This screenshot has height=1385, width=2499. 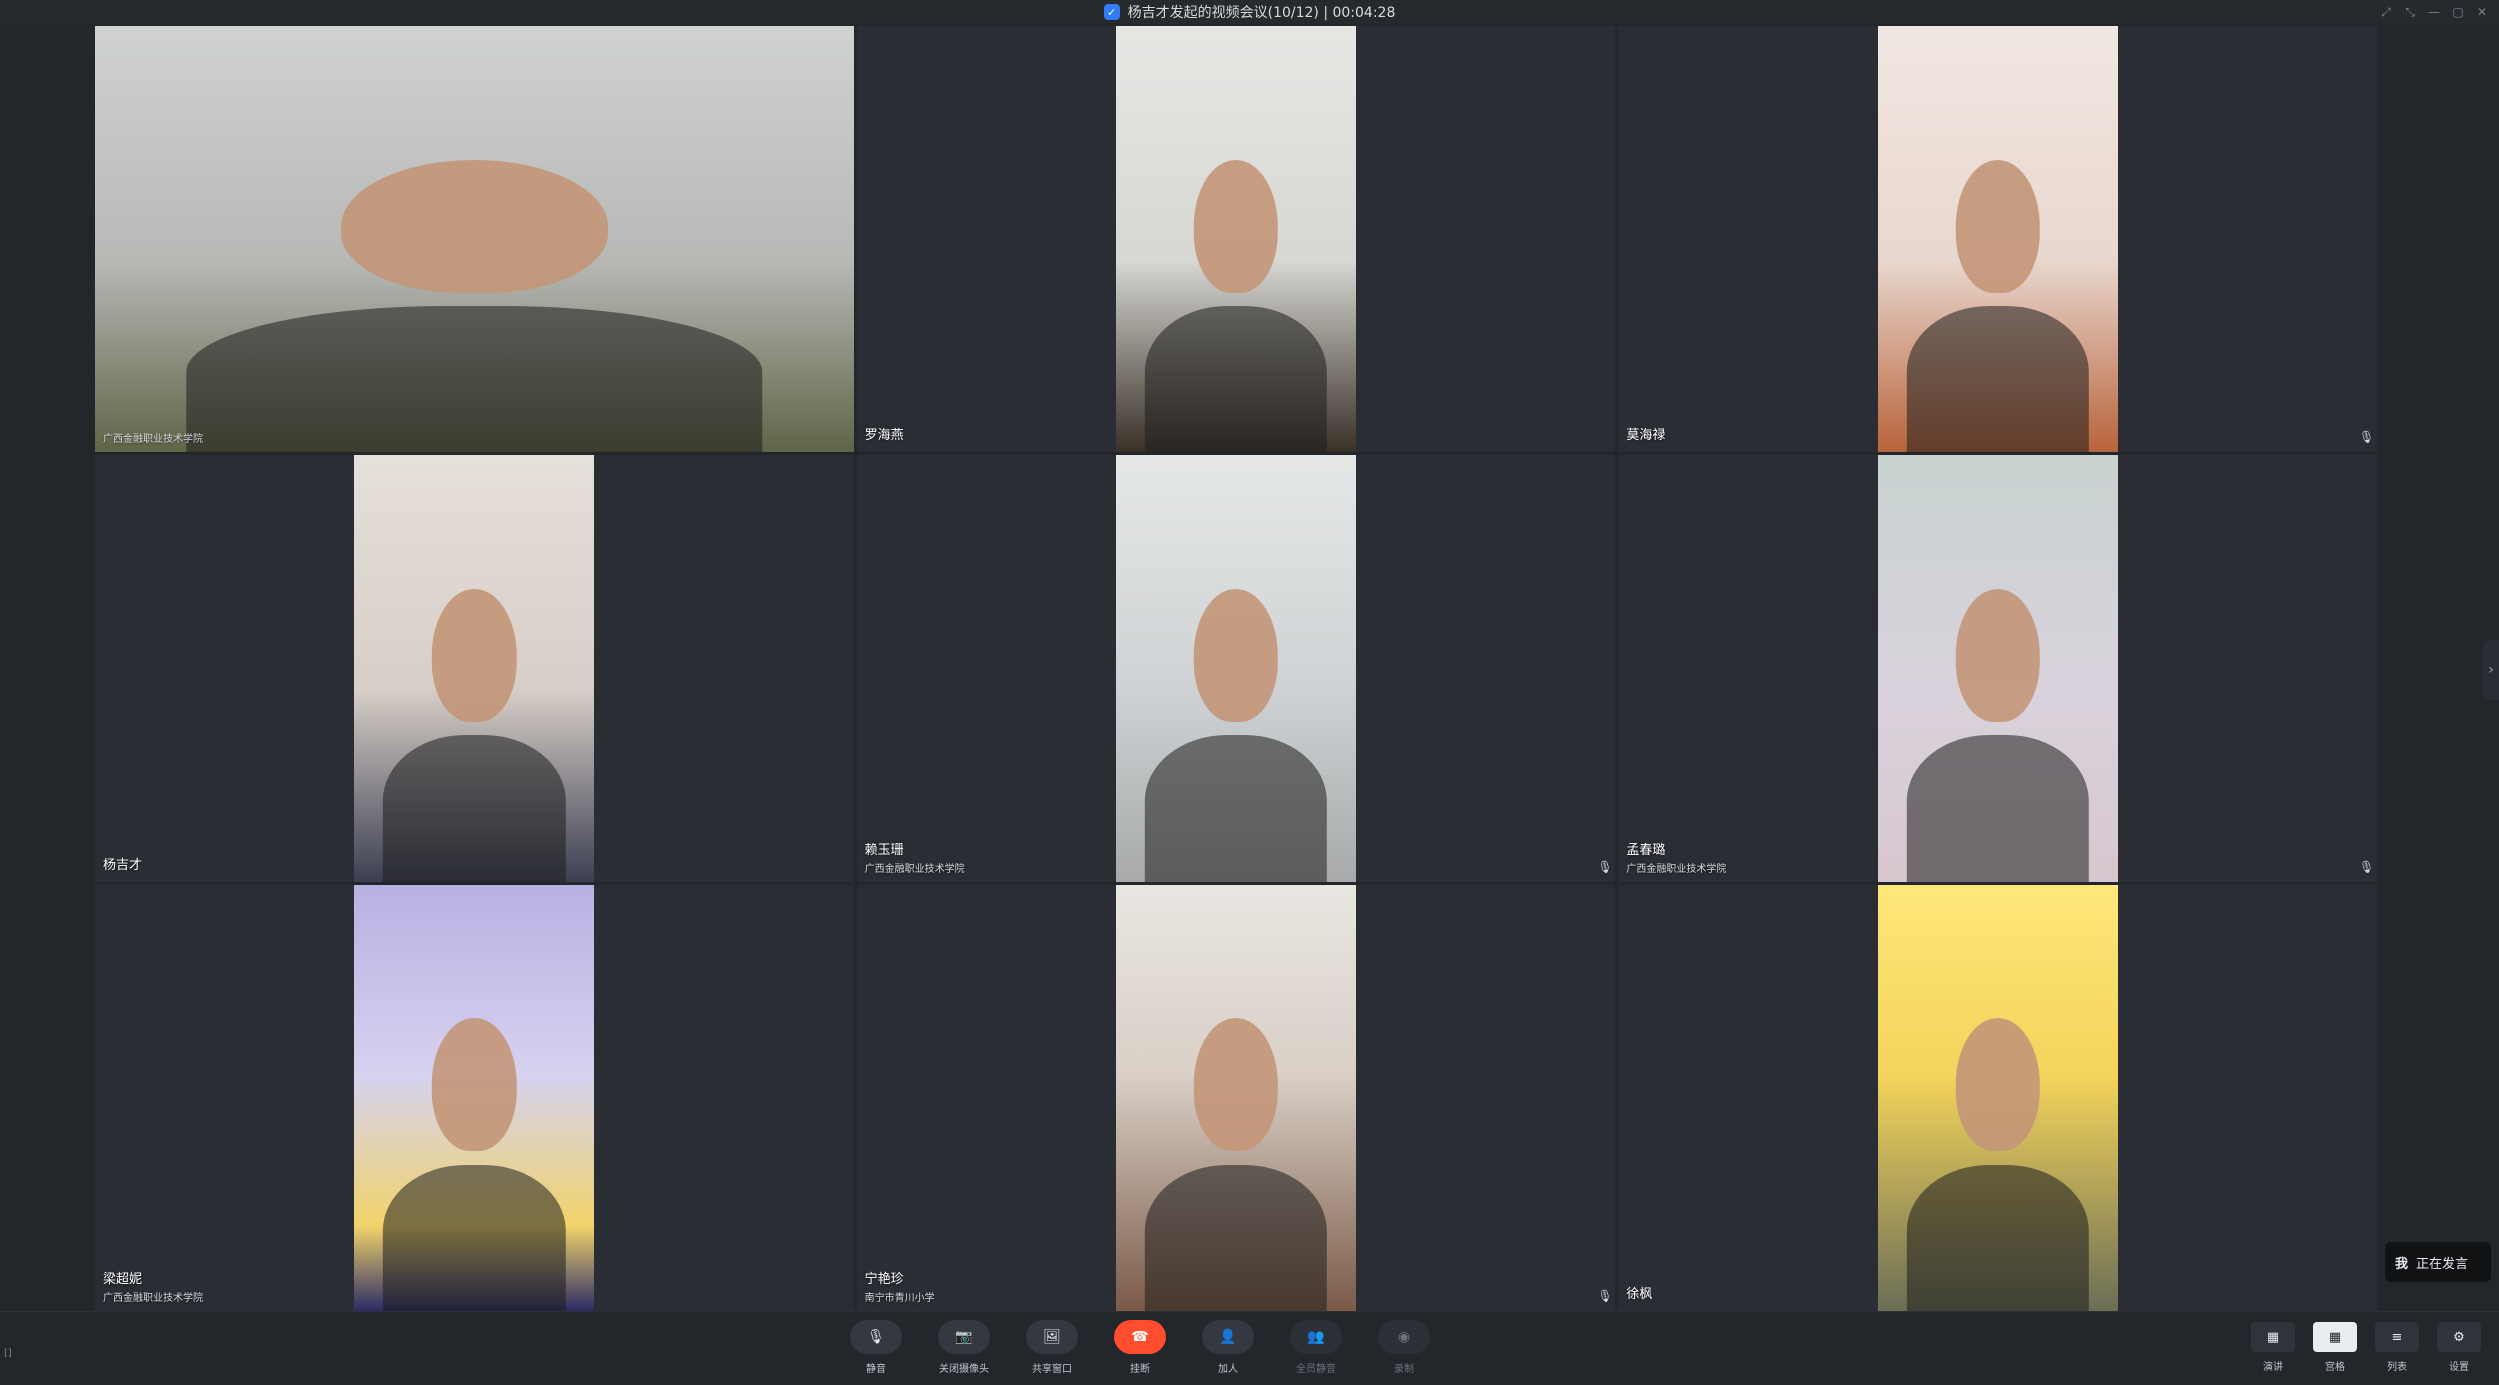 I want to click on participant-label: 赖玉珊 广西金融职业技术学院, so click(x=915, y=857).